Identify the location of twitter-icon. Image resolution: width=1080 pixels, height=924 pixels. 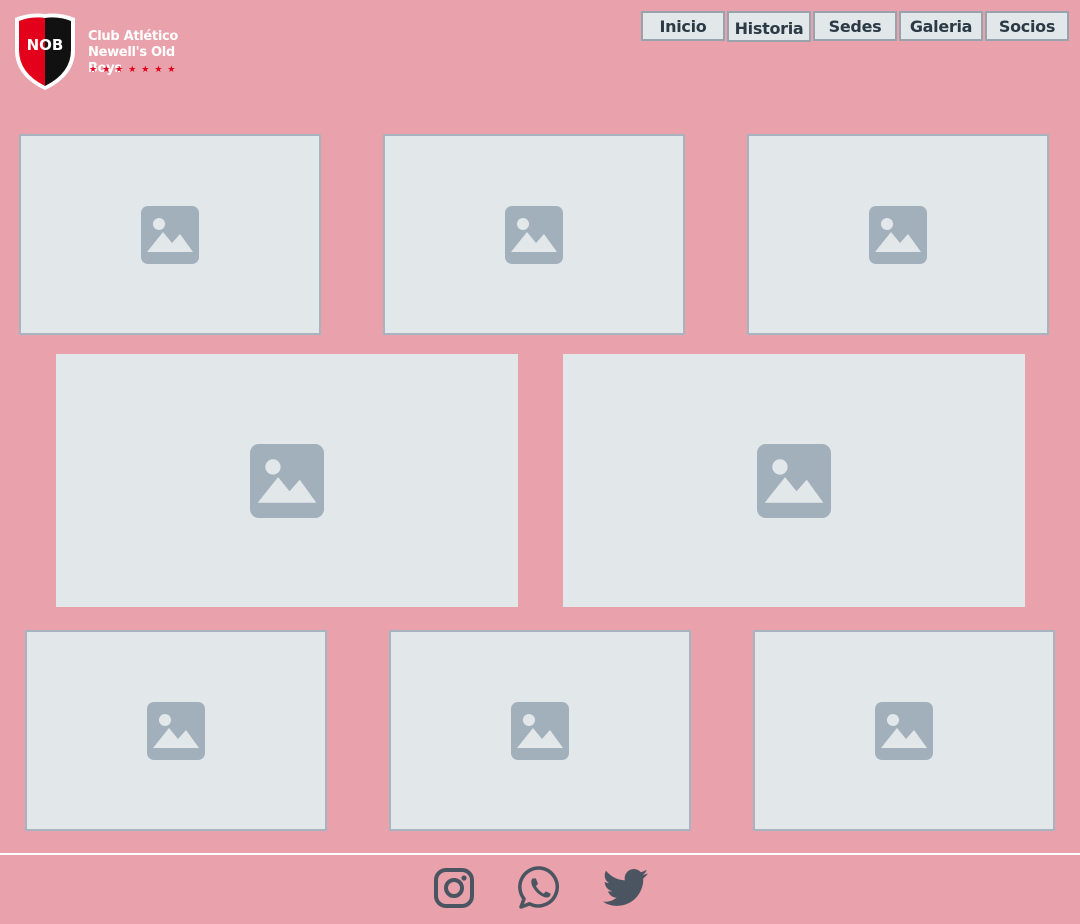
(626, 887).